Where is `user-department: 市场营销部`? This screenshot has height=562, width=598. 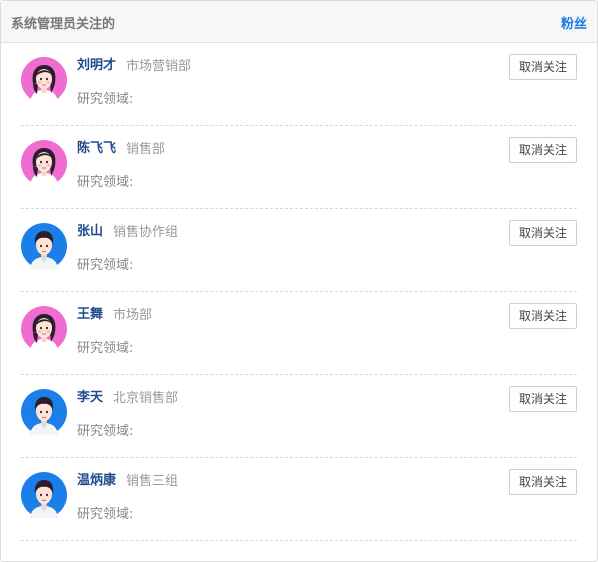 user-department: 市场营销部 is located at coordinates (159, 66).